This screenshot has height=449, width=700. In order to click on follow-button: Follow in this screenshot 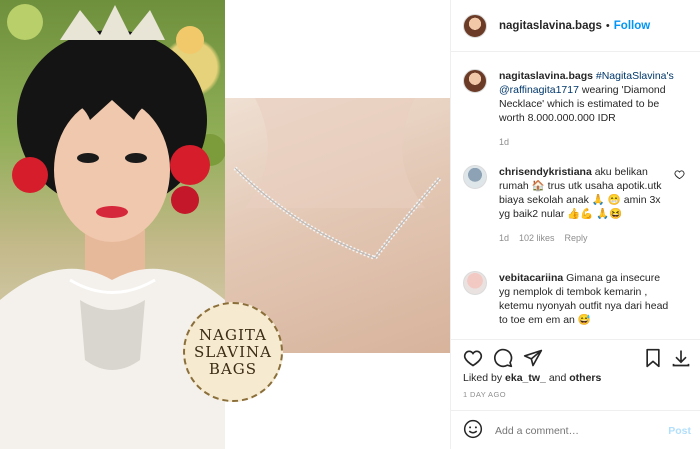, I will do `click(632, 26)`.